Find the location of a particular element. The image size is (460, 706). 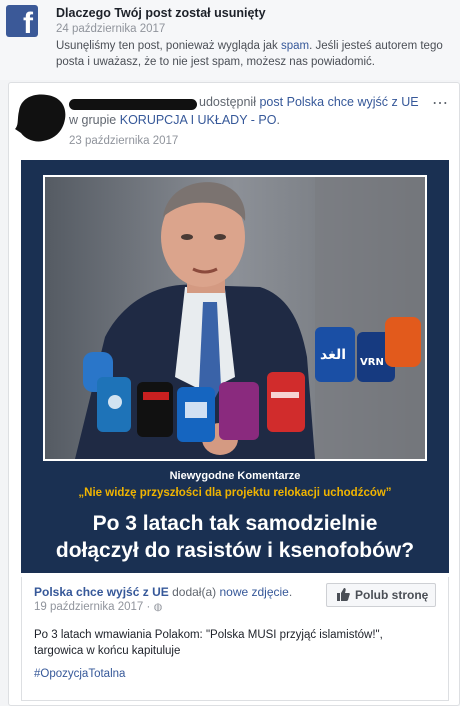

shared-date: 19 października 2017 · ◍ is located at coordinates (98, 607).